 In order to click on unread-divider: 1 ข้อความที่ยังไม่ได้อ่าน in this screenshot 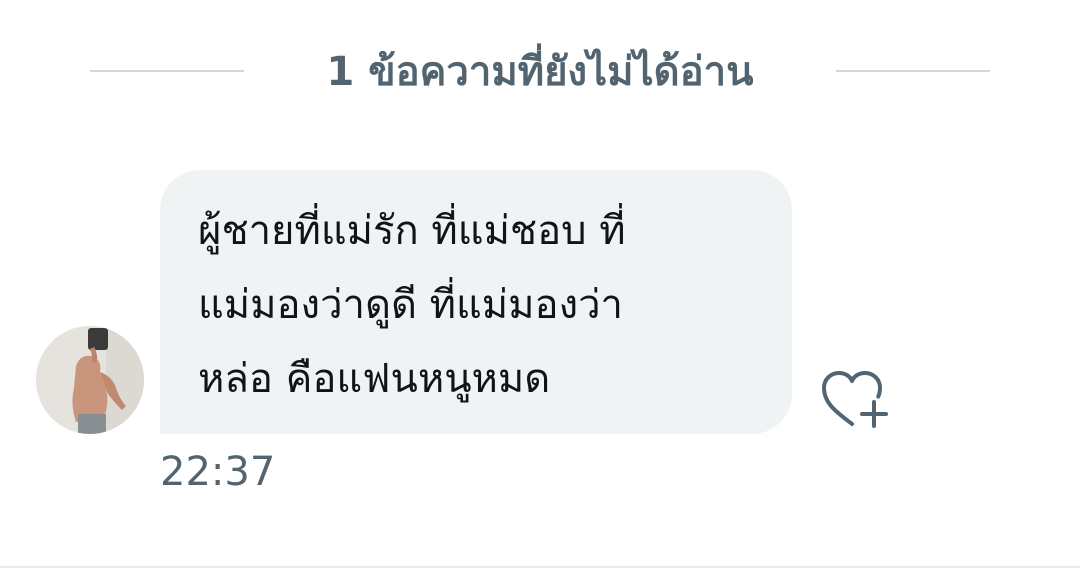, I will do `click(540, 72)`.